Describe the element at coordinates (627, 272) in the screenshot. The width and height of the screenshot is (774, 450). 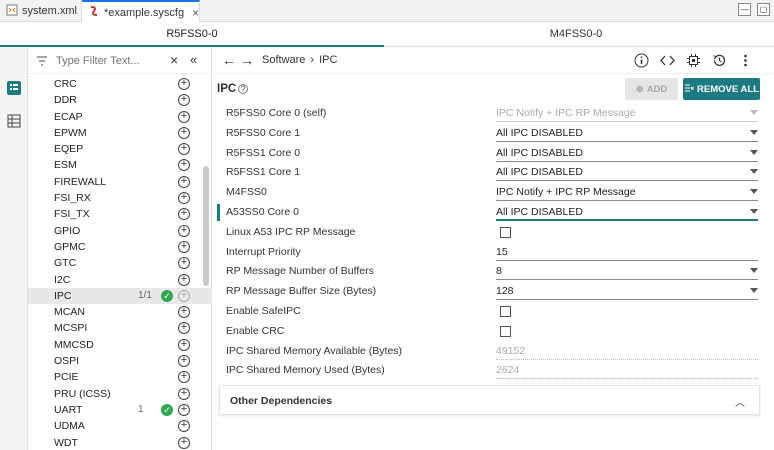
I see `config-select: 8` at that location.